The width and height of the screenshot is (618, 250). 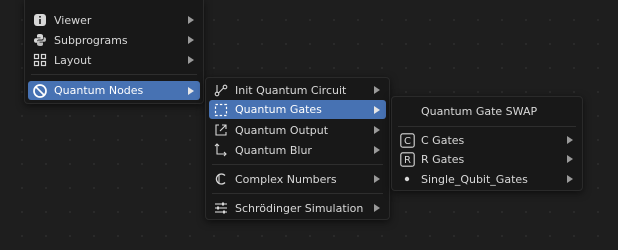 I want to click on main-menu: Viewer Subprograms Layout Quantum Nodes, so click(x=114, y=52).